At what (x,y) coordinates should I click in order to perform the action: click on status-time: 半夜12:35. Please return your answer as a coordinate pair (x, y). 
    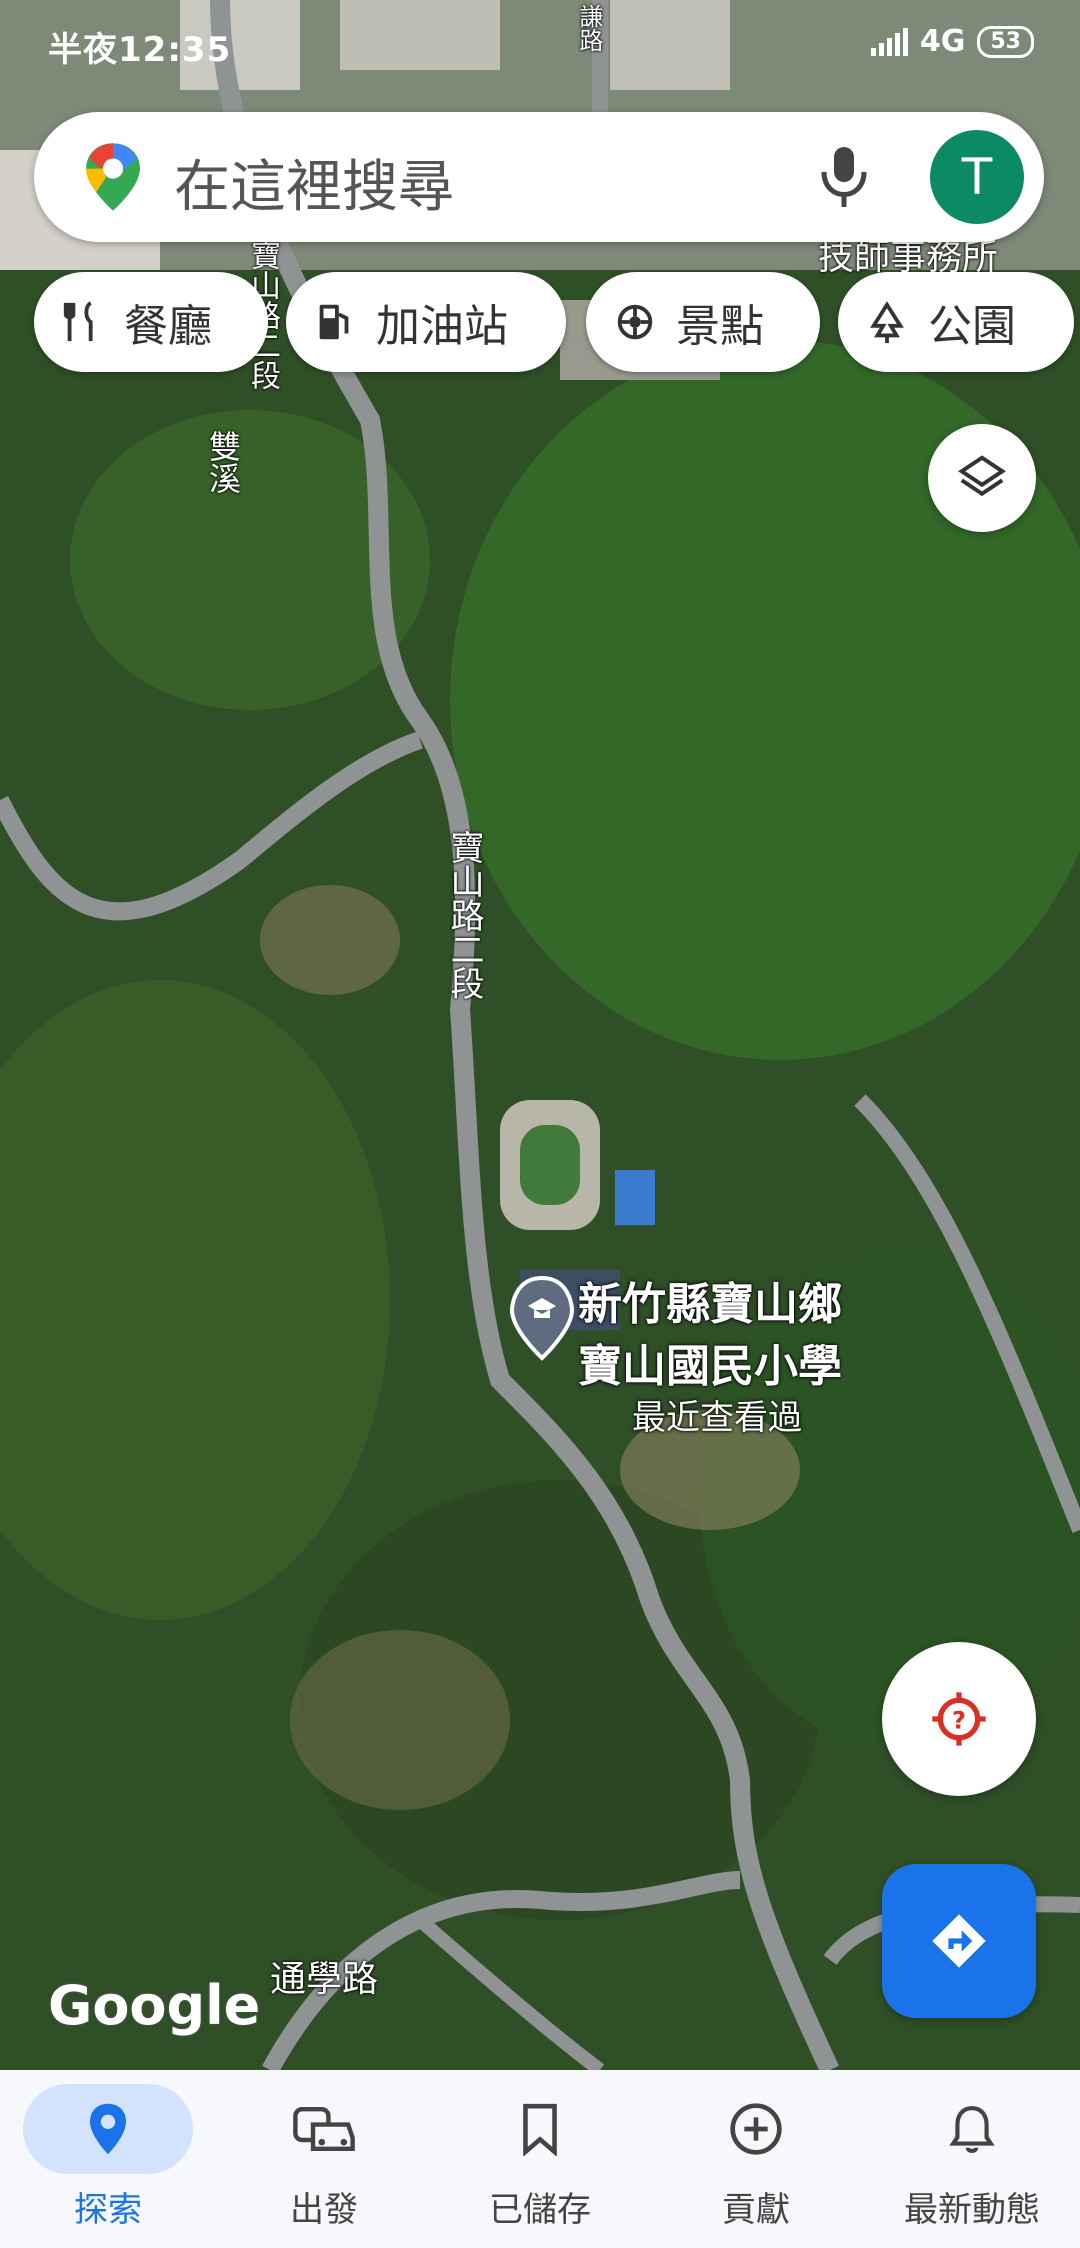
    Looking at the image, I should click on (140, 50).